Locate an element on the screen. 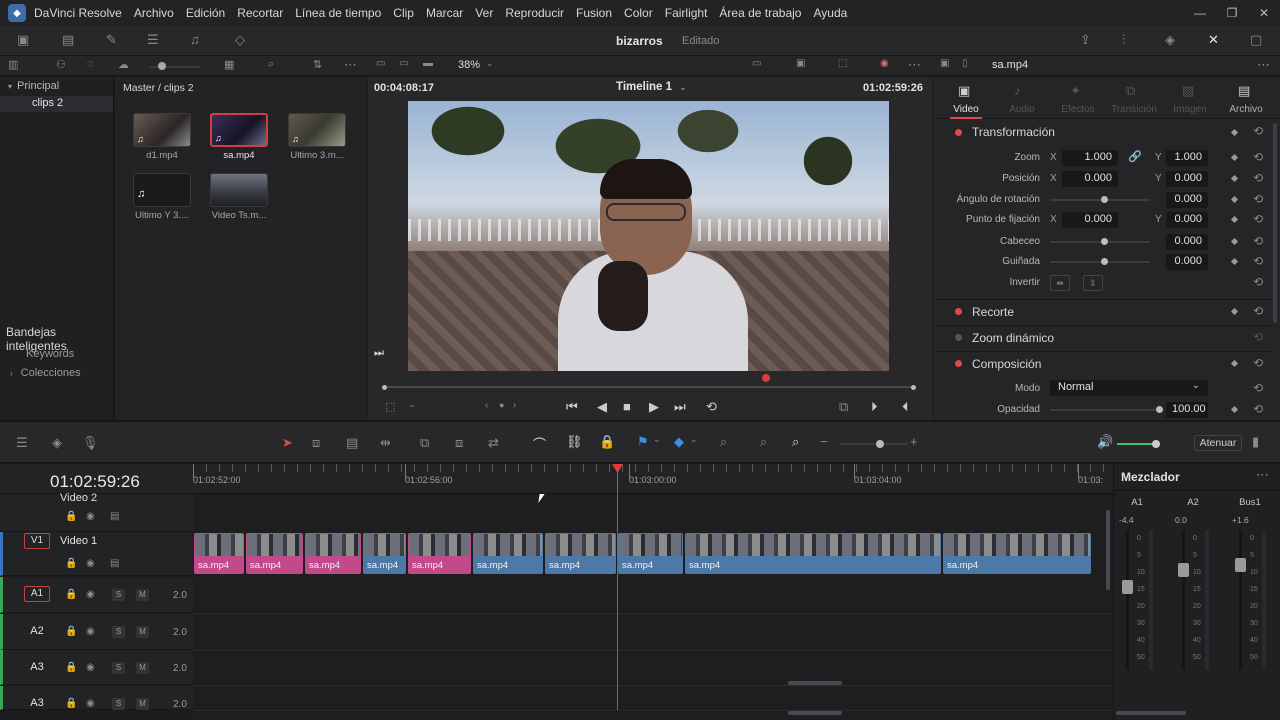  bin-item-clips2: clips 2 is located at coordinates (56, 104).